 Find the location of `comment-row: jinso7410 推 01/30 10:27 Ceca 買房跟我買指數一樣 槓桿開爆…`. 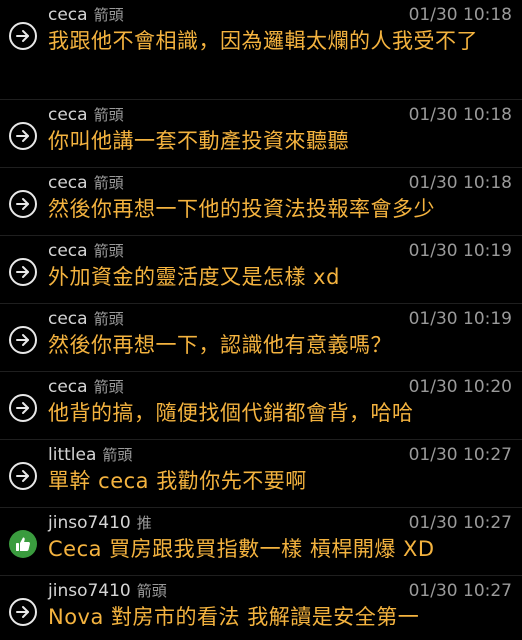

comment-row: jinso7410 推 01/30 10:27 Ceca 買房跟我買指數一樣 槓桿開爆… is located at coordinates (261, 542).